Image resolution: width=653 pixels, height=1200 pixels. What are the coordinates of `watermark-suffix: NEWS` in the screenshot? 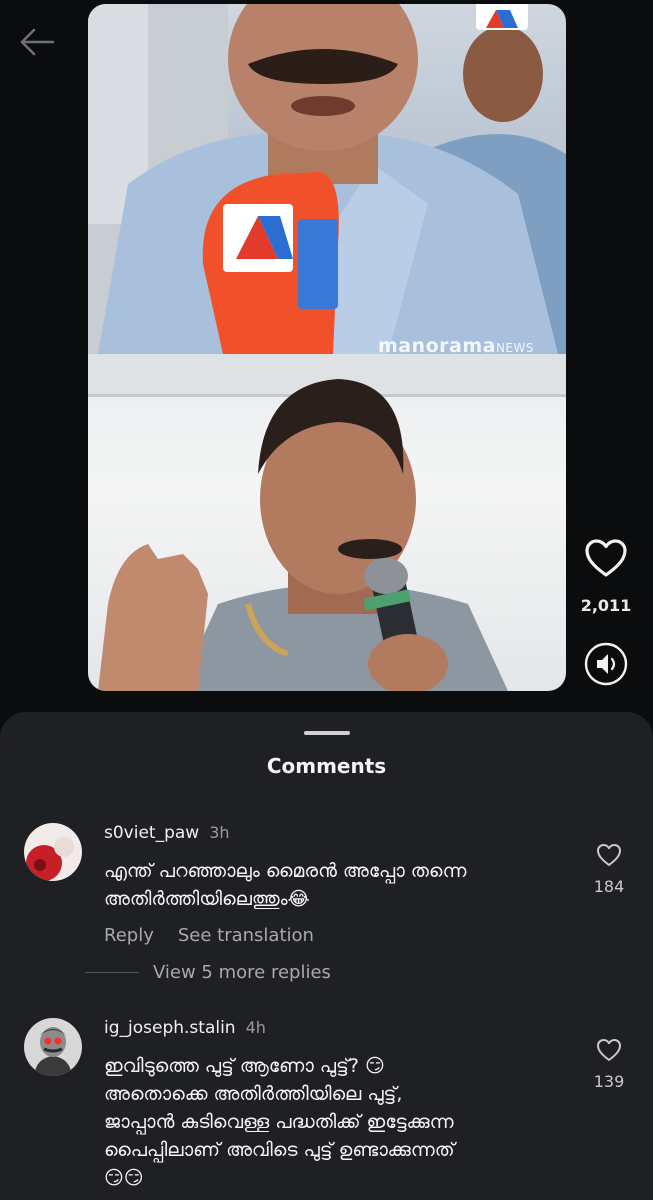 It's located at (514, 347).